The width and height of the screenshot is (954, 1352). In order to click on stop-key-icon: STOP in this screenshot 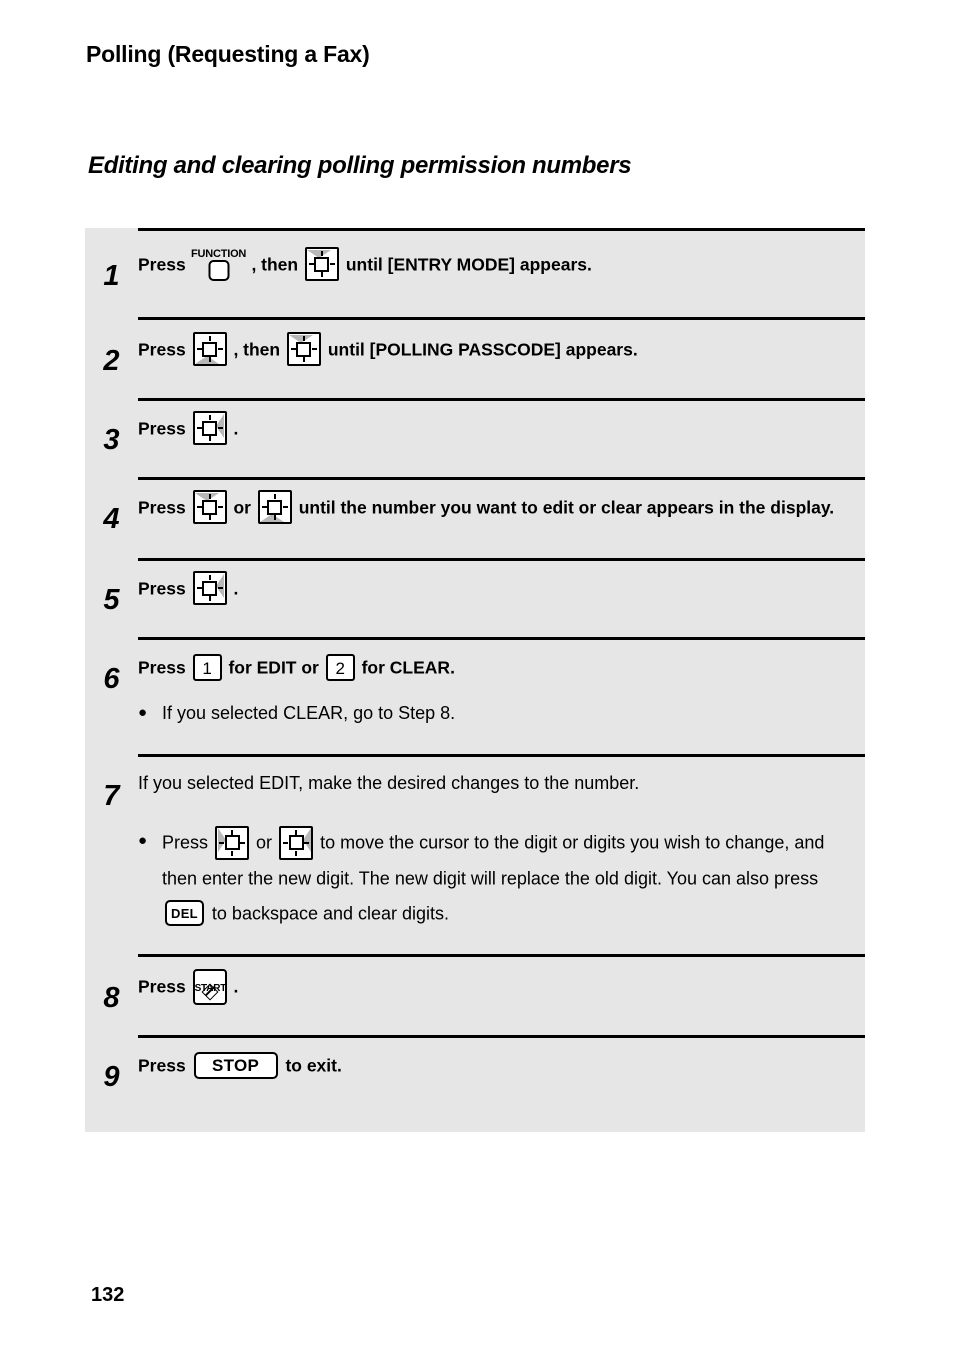, I will do `click(235, 1065)`.